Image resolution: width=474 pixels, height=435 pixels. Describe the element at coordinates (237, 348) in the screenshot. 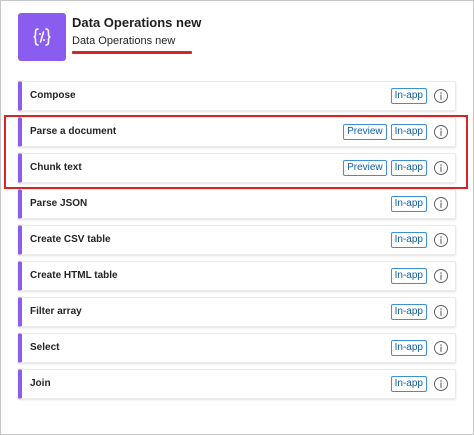

I see `action-row-select: Select In-app` at that location.